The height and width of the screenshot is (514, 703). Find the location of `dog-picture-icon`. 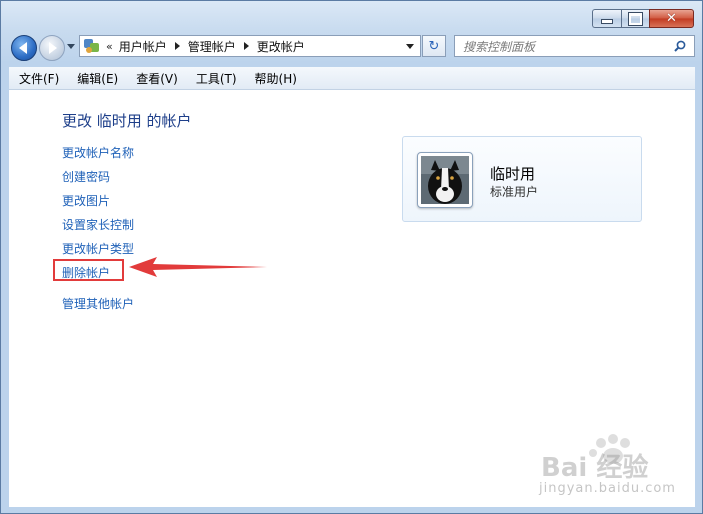

dog-picture-icon is located at coordinates (445, 180).